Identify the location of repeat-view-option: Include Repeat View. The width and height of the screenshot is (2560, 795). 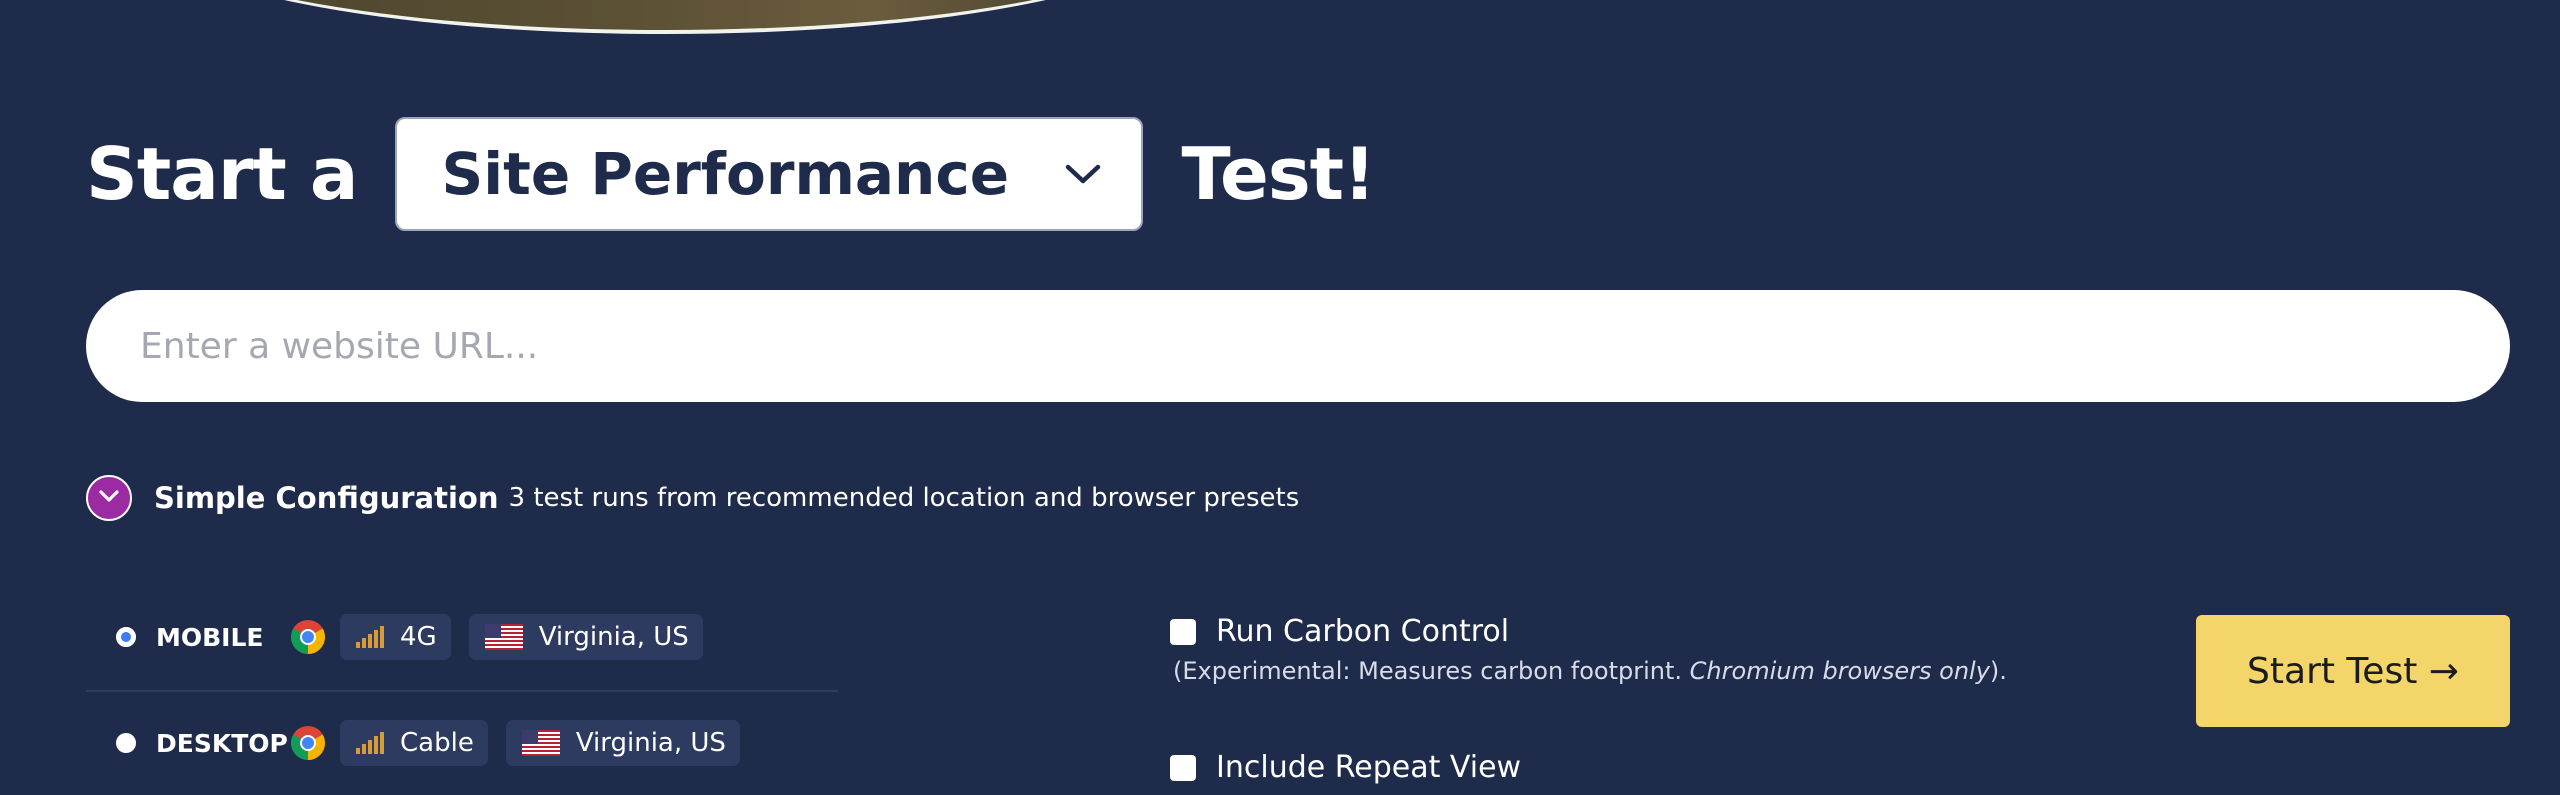
(1345, 767).